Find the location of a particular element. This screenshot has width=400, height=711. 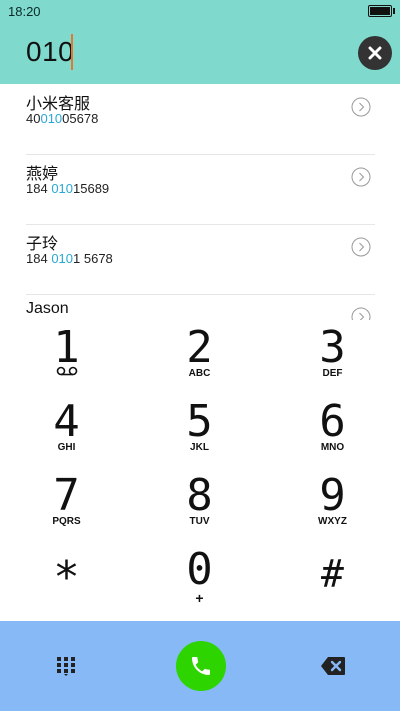

key-digit: 5 is located at coordinates (199, 421).